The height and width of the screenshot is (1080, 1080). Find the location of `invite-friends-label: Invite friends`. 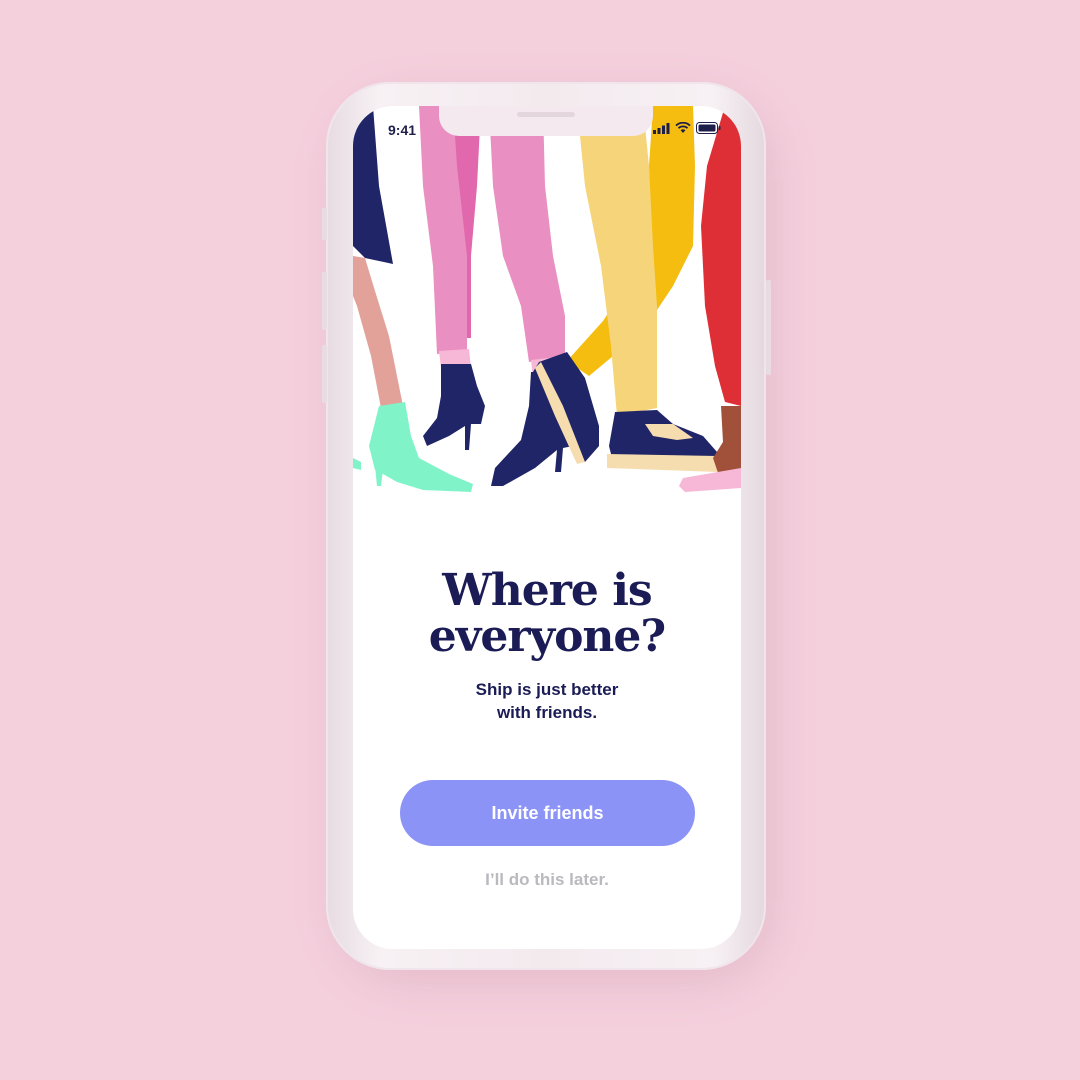

invite-friends-label: Invite friends is located at coordinates (547, 812).